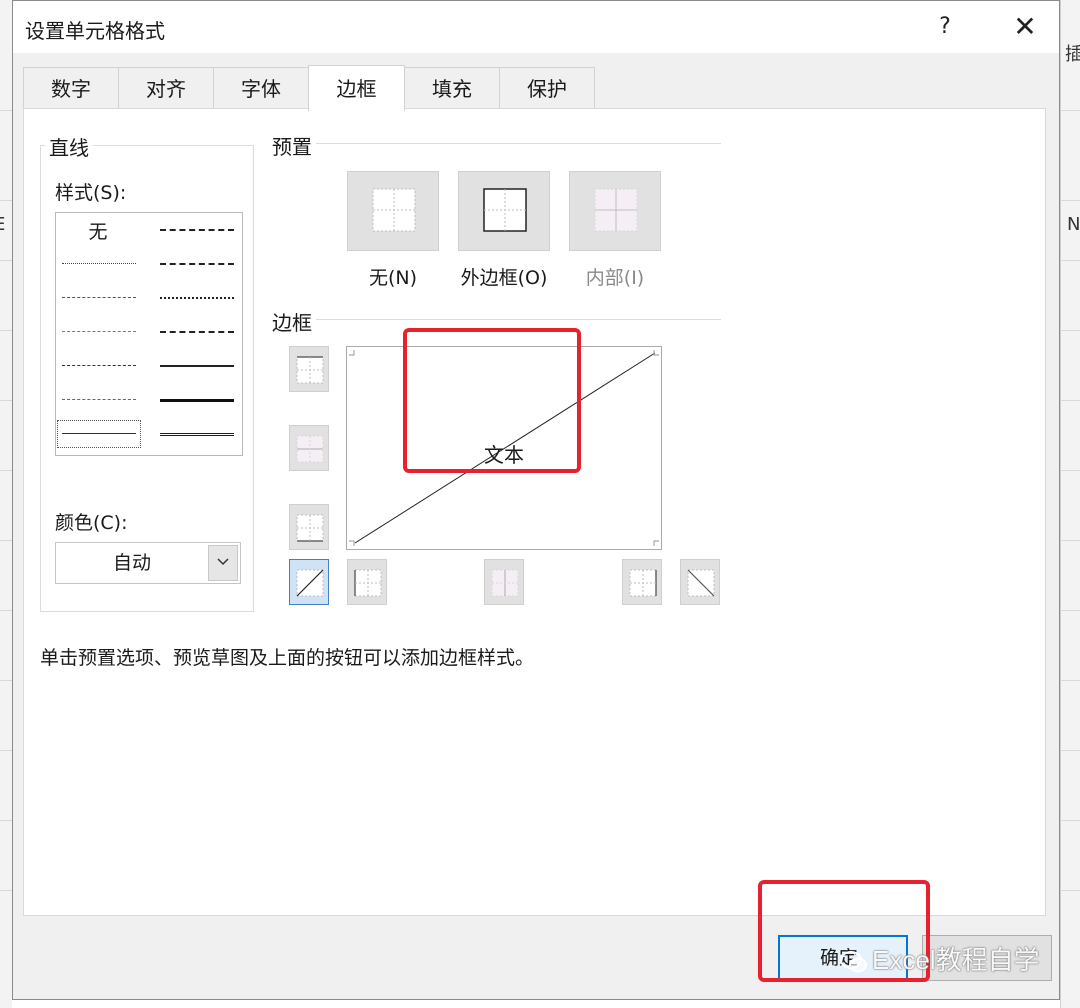 The height and width of the screenshot is (1008, 1080). Describe the element at coordinates (131, 563) in the screenshot. I see `line-color-value: 自动` at that location.